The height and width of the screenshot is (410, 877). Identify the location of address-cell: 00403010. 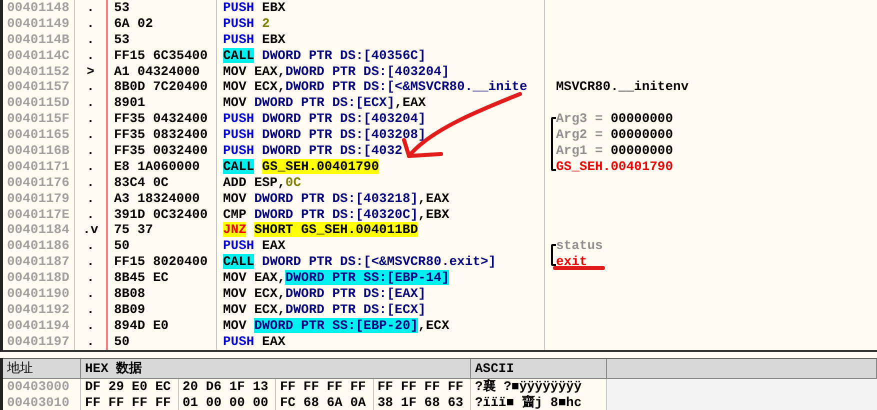
(42, 402).